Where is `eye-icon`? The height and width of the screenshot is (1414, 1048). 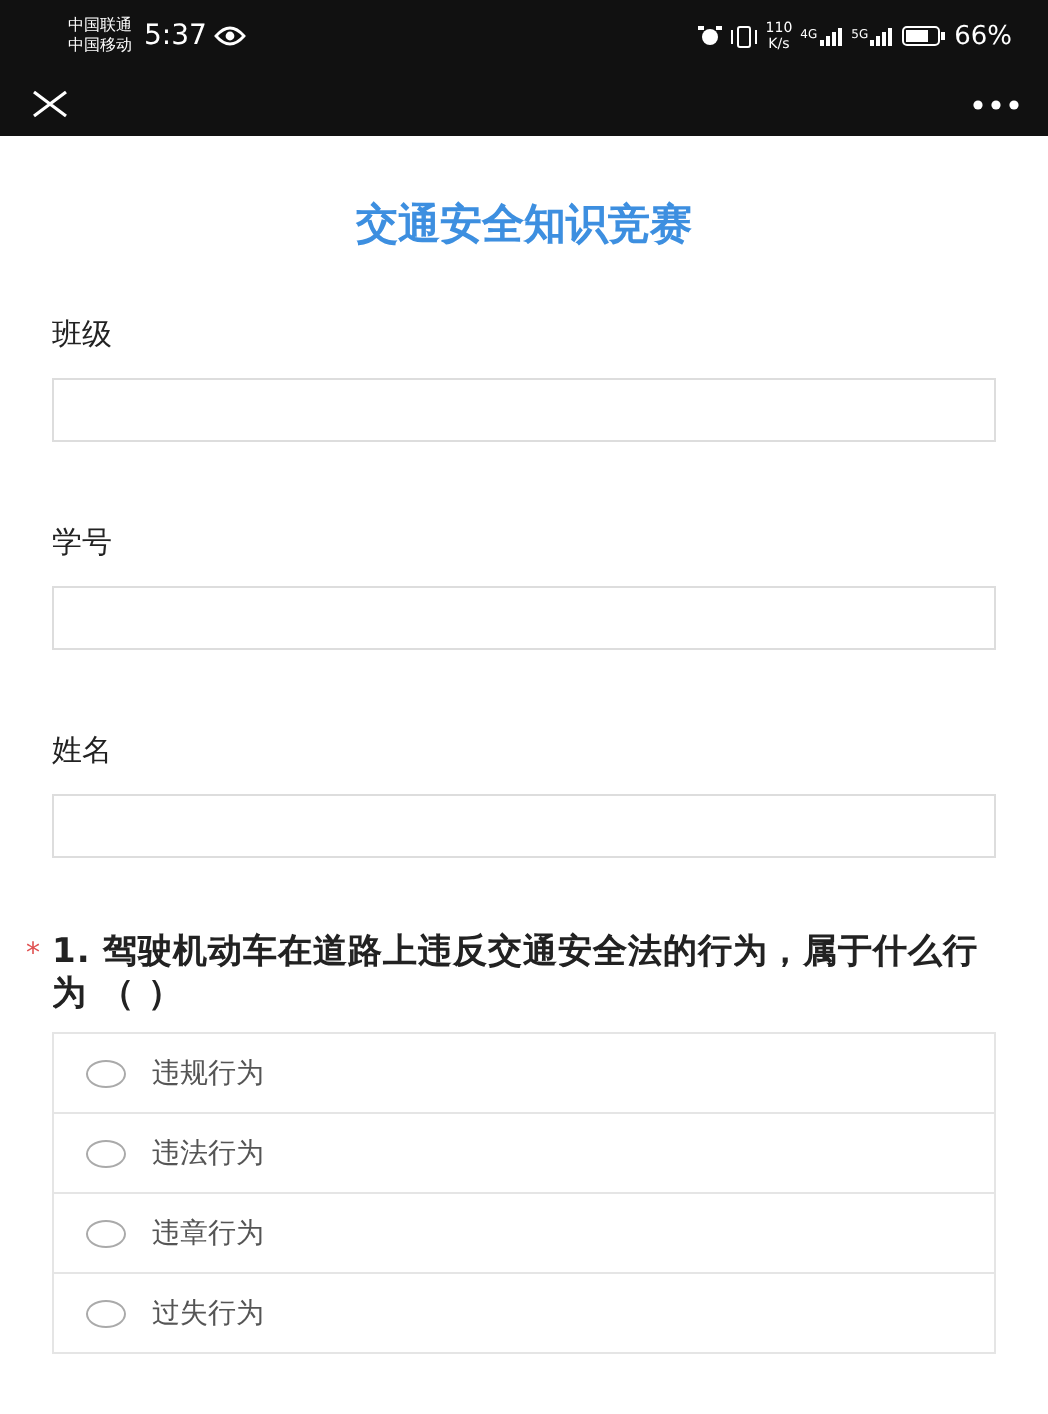
eye-icon is located at coordinates (230, 36).